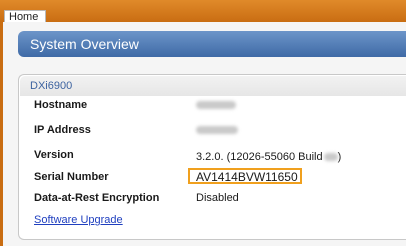  What do you see at coordinates (97, 198) in the screenshot?
I see `encryption-label: Data-at-Rest Encryption` at bounding box center [97, 198].